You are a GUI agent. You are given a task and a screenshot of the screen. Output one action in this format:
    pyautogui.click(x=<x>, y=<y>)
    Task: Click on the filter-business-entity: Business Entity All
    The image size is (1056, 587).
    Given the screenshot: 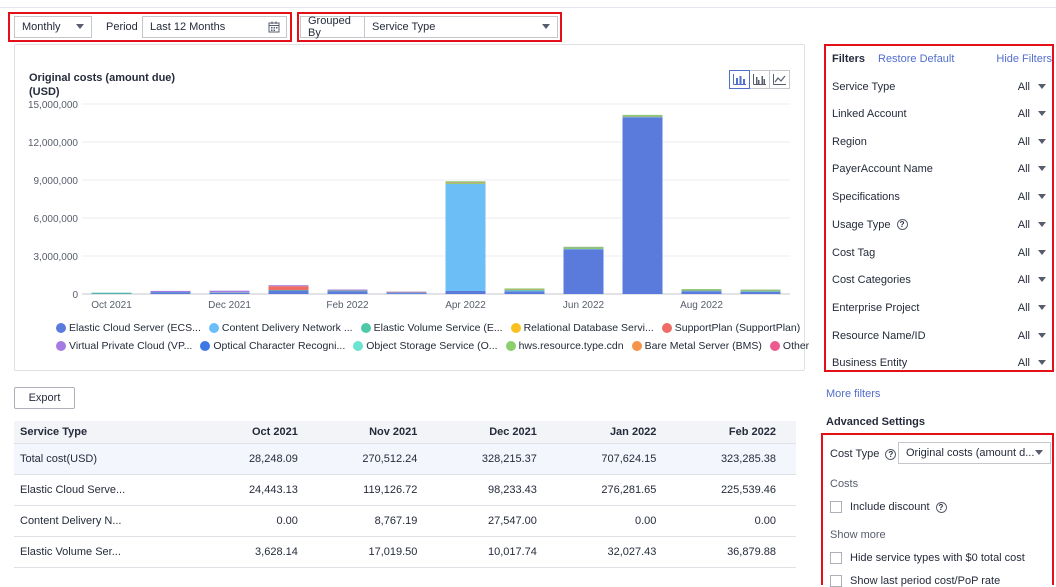 What is the action you would take?
    pyautogui.click(x=939, y=362)
    